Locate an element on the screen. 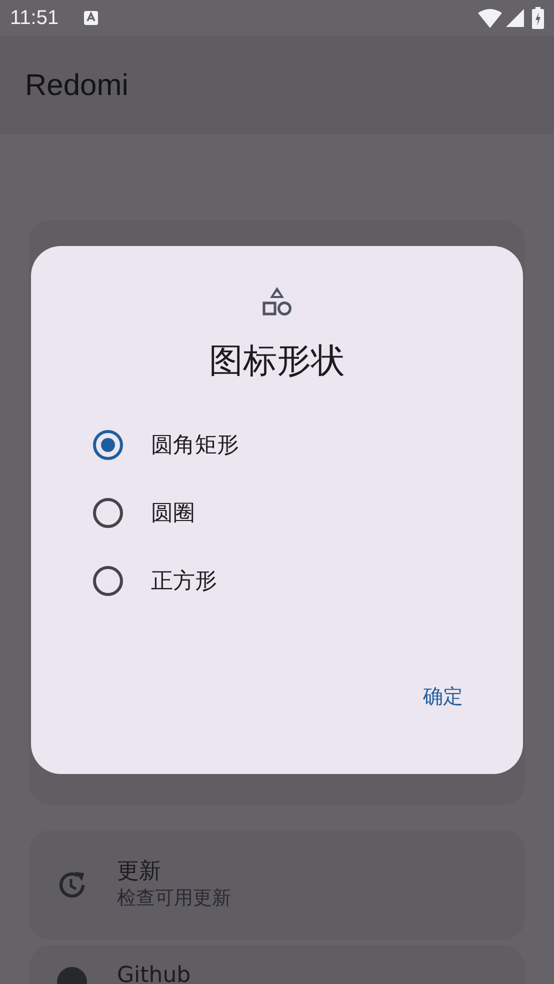  app-title: Redomi is located at coordinates (76, 86).